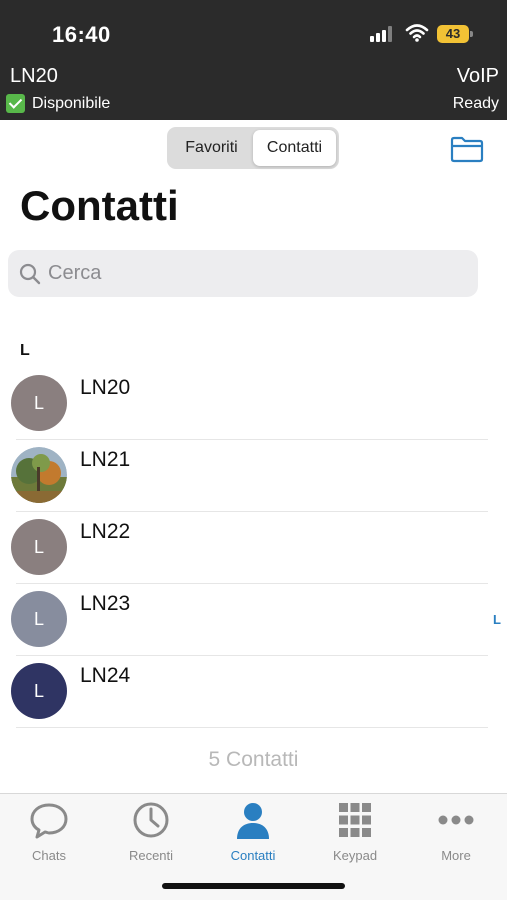 The width and height of the screenshot is (507, 900). Describe the element at coordinates (355, 855) in the screenshot. I see `tab-label: Keypad` at that location.